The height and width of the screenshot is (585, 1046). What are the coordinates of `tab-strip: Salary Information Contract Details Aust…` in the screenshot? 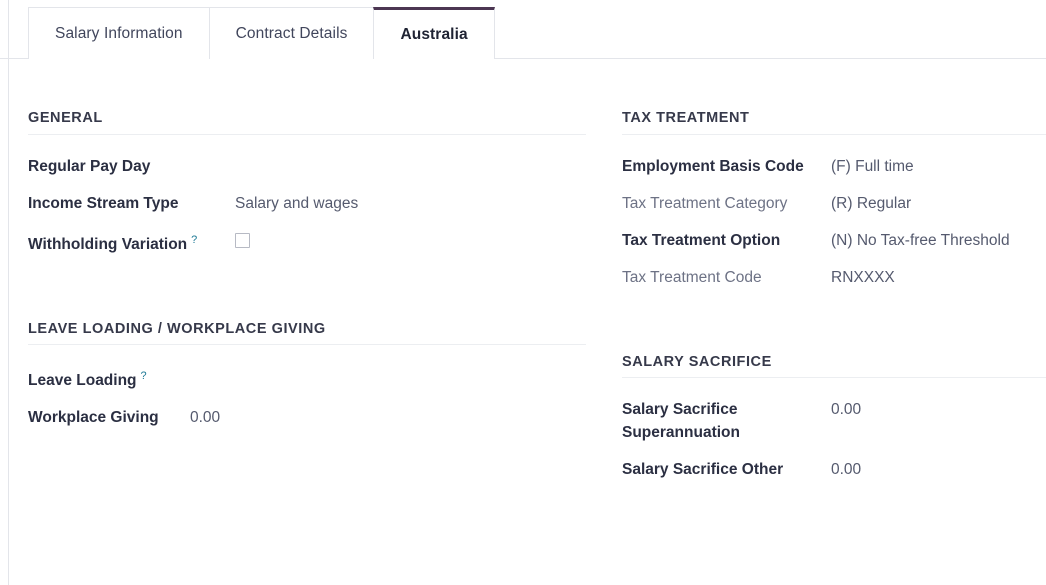 It's located at (261, 33).